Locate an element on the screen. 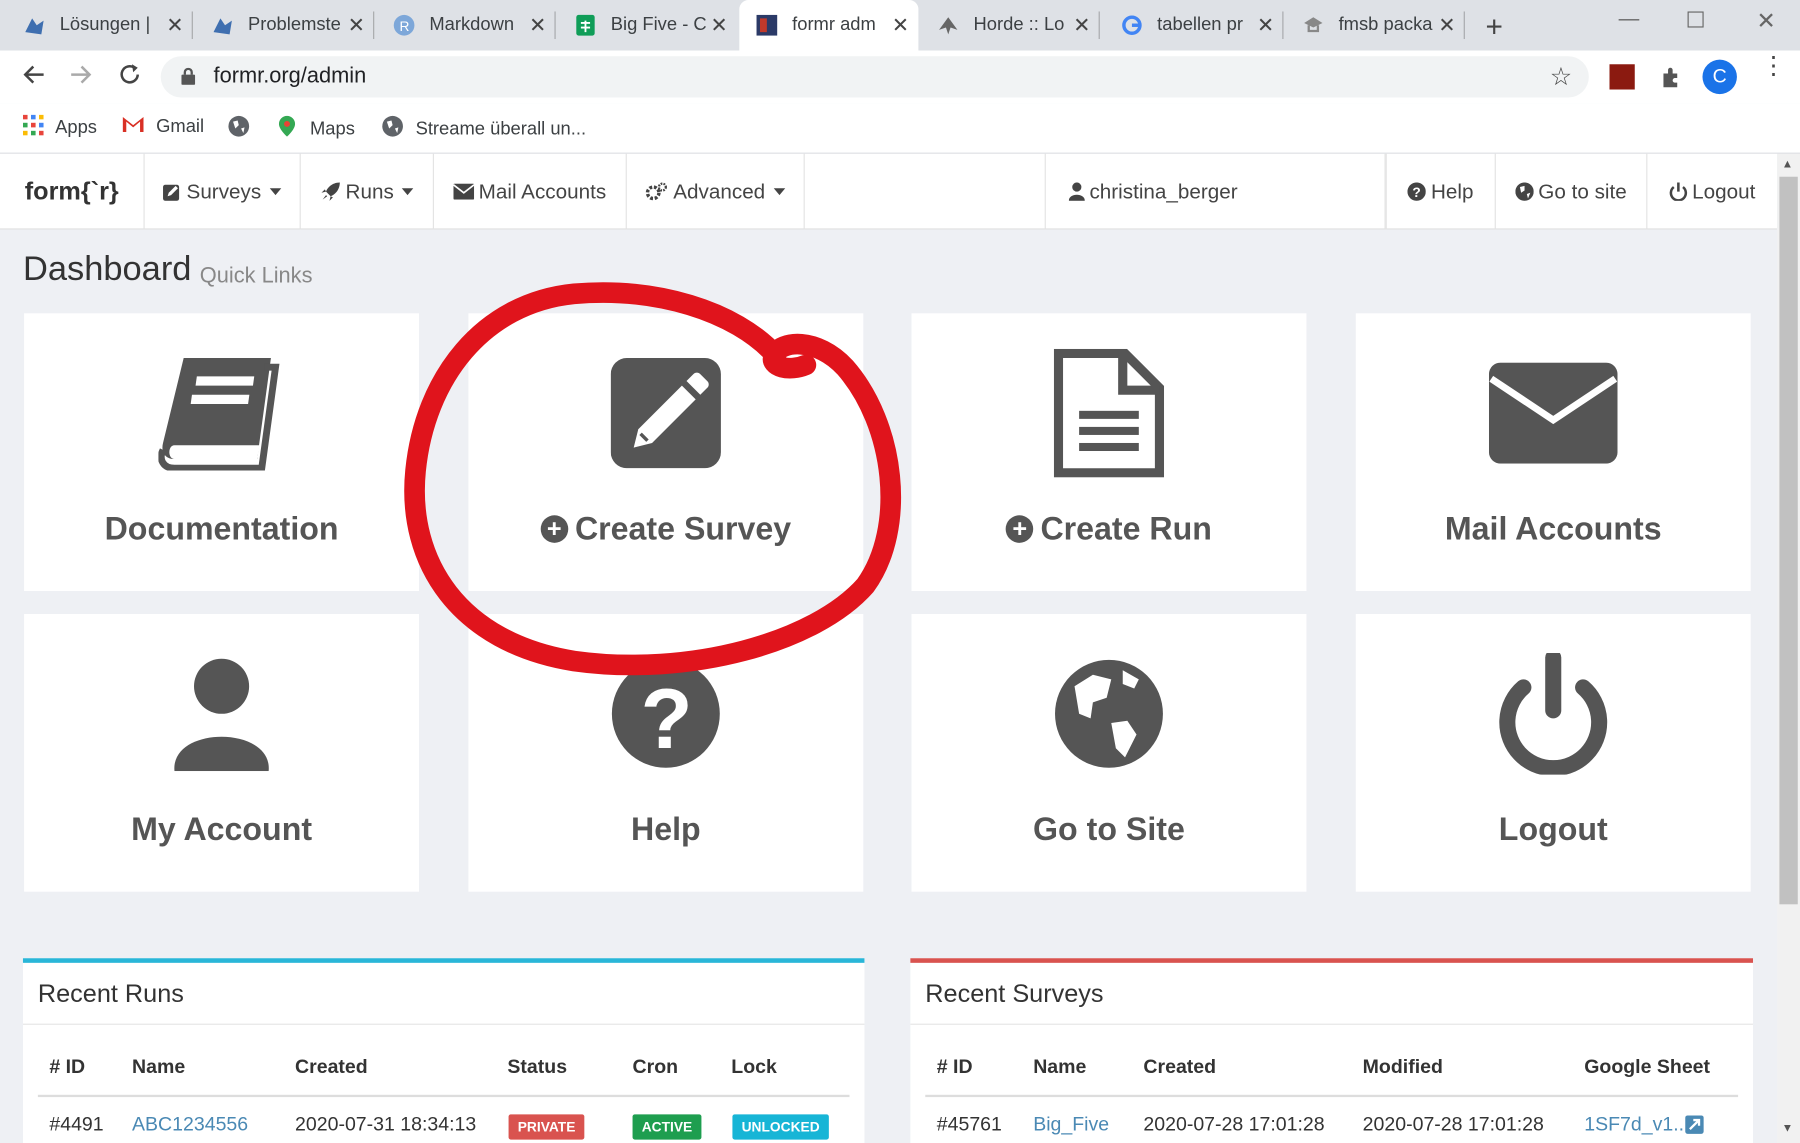 Image resolution: width=1800 pixels, height=1143 pixels. edit-icon is located at coordinates (171, 192).